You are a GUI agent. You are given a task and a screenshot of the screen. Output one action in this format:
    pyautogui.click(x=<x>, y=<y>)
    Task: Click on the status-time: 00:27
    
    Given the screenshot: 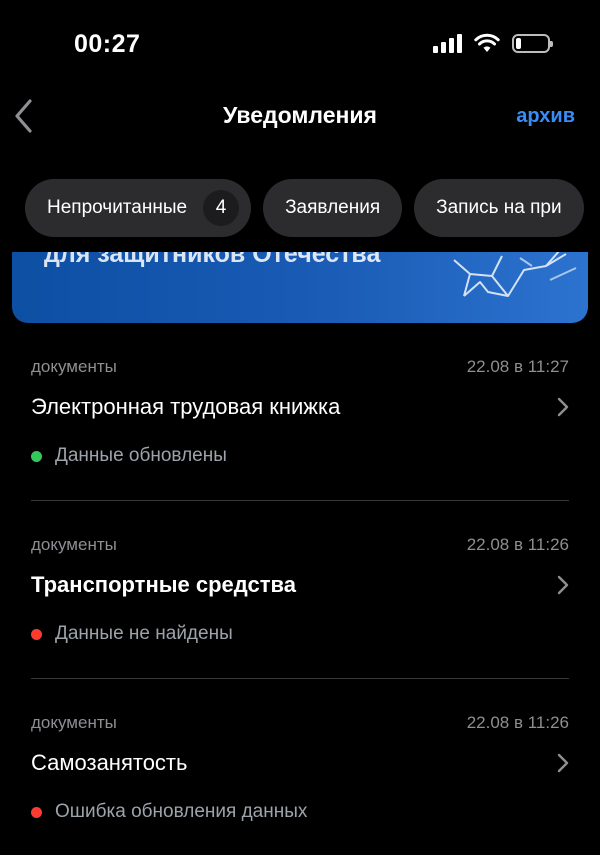 What is the action you would take?
    pyautogui.click(x=107, y=44)
    